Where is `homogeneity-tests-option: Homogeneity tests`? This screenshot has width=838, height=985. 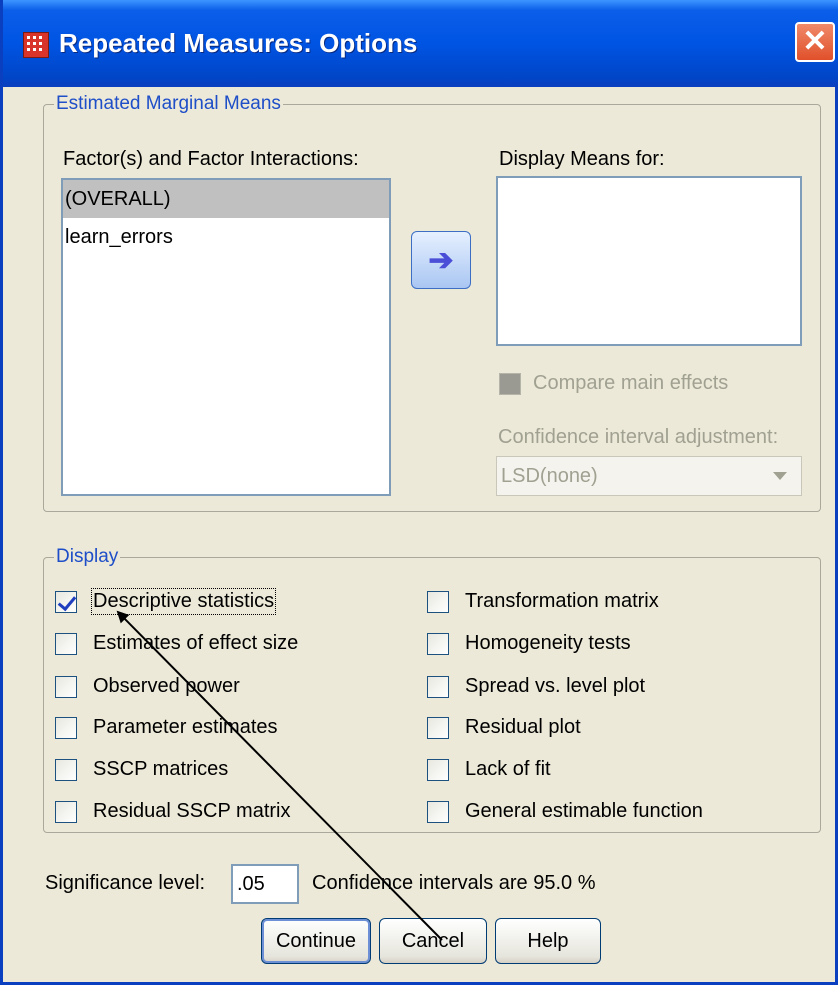
homogeneity-tests-option: Homogeneity tests is located at coordinates (529, 643).